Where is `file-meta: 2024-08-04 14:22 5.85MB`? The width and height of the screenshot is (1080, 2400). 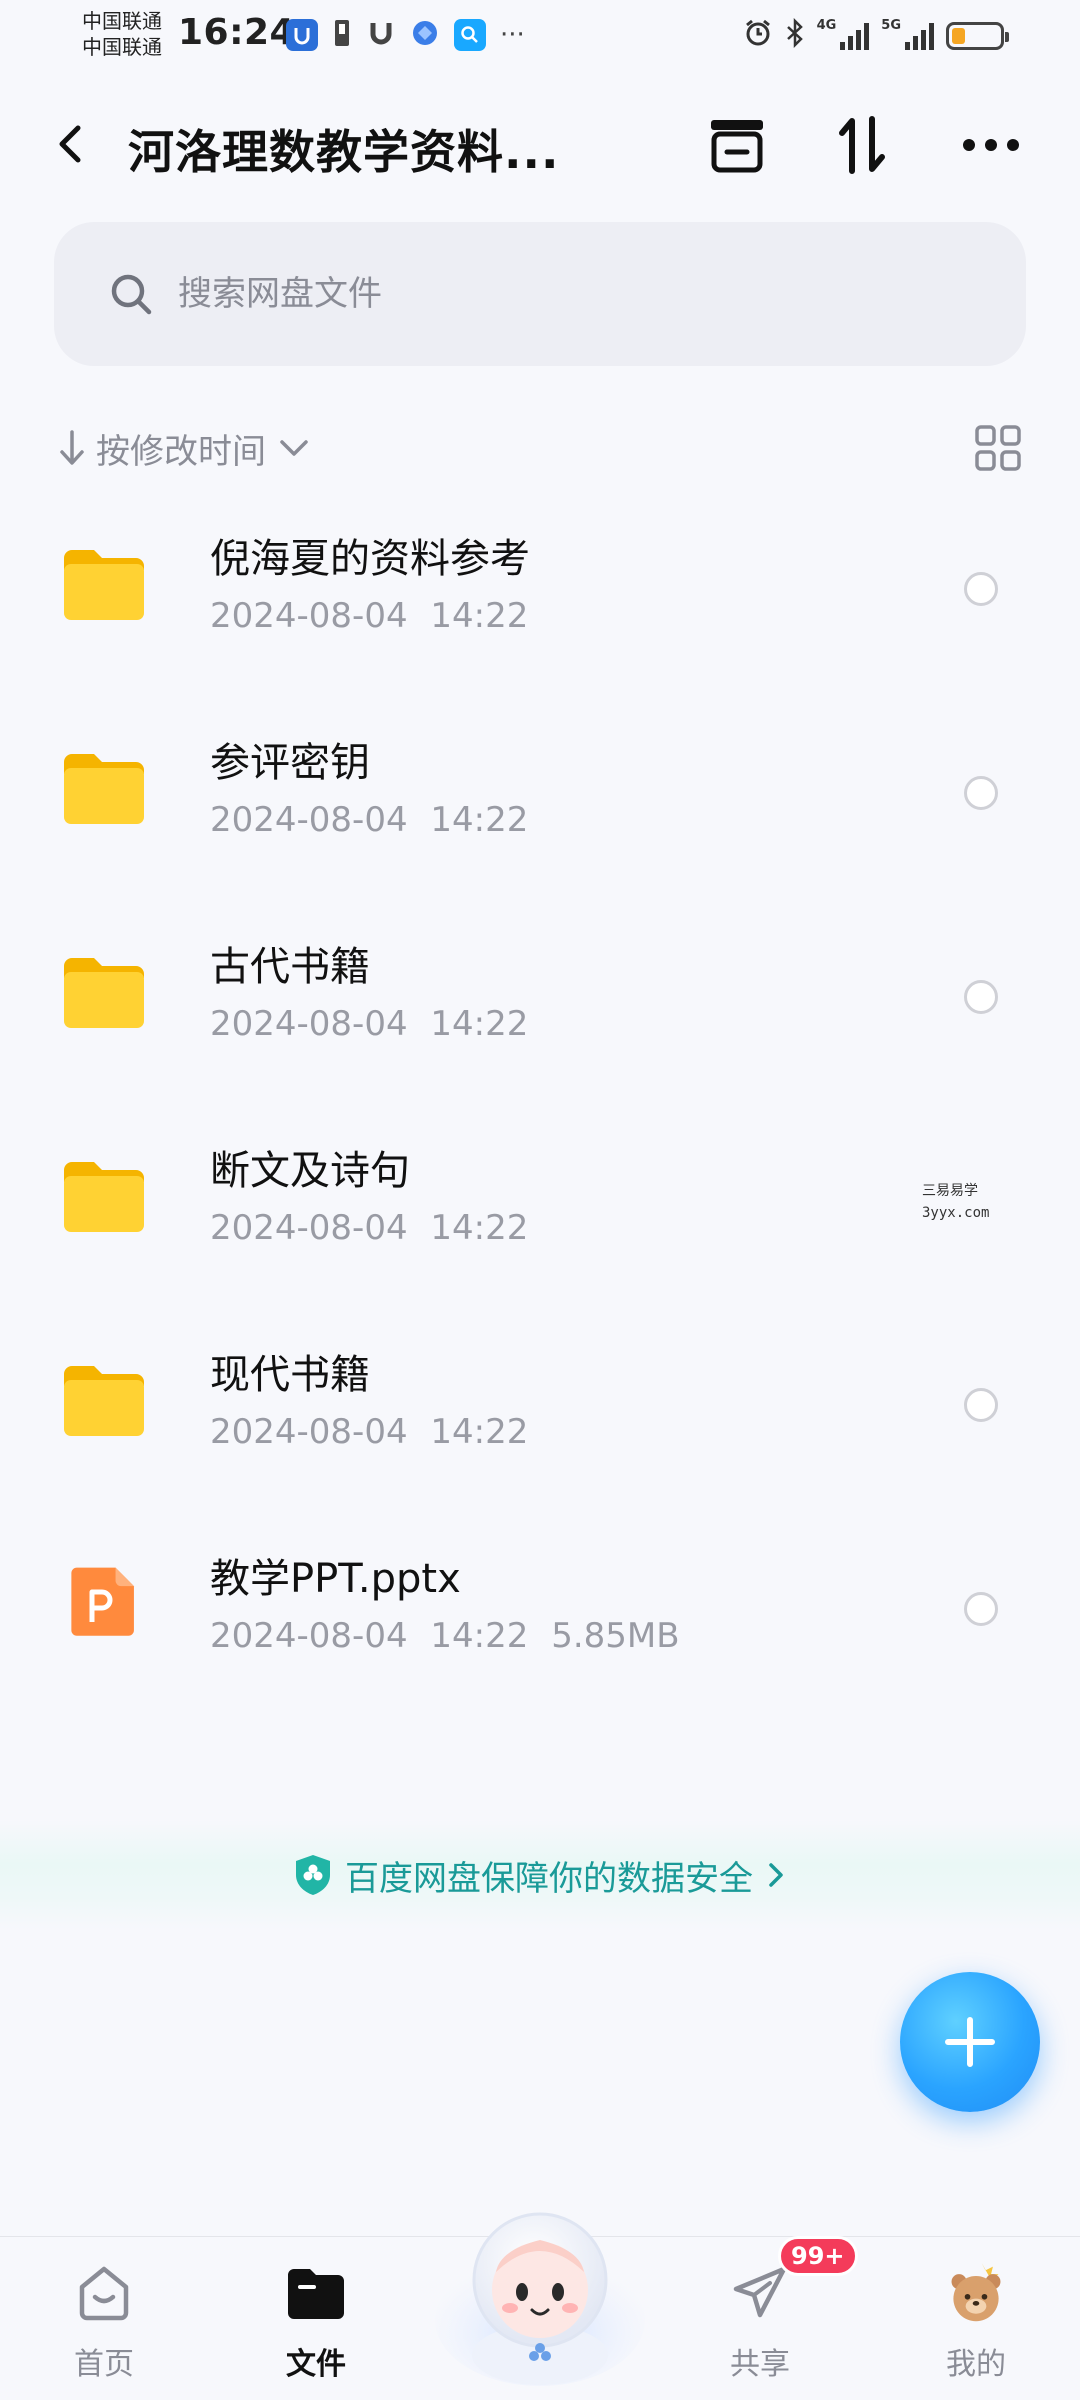 file-meta: 2024-08-04 14:22 5.85MB is located at coordinates (445, 1636).